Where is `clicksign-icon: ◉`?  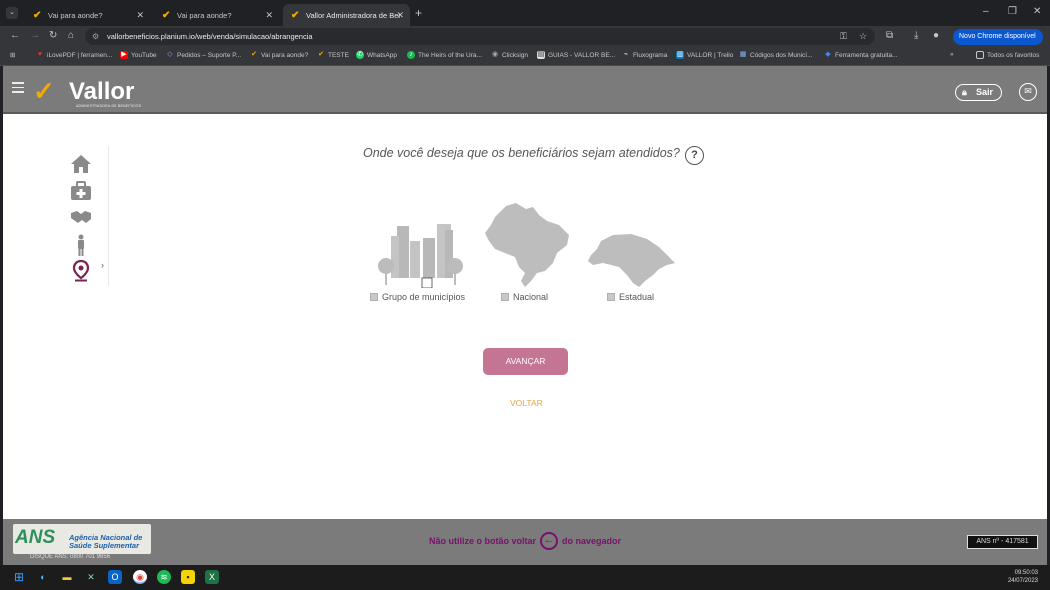 clicksign-icon: ◉ is located at coordinates (495, 54).